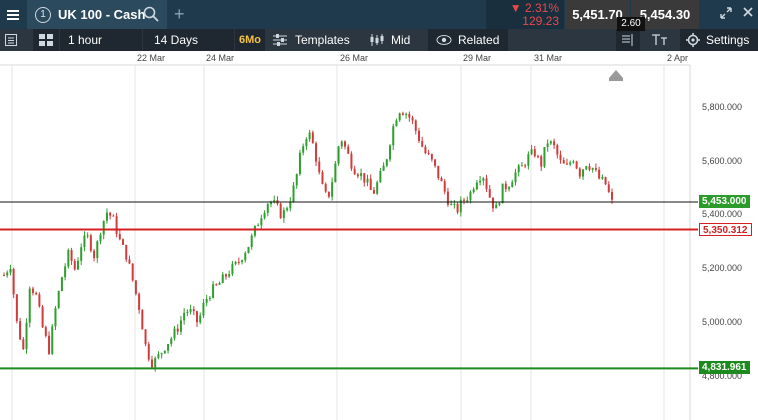 Image resolution: width=758 pixels, height=420 pixels. What do you see at coordinates (725, 229) in the screenshot?
I see `resistance-price-tag: 5,350.312` at bounding box center [725, 229].